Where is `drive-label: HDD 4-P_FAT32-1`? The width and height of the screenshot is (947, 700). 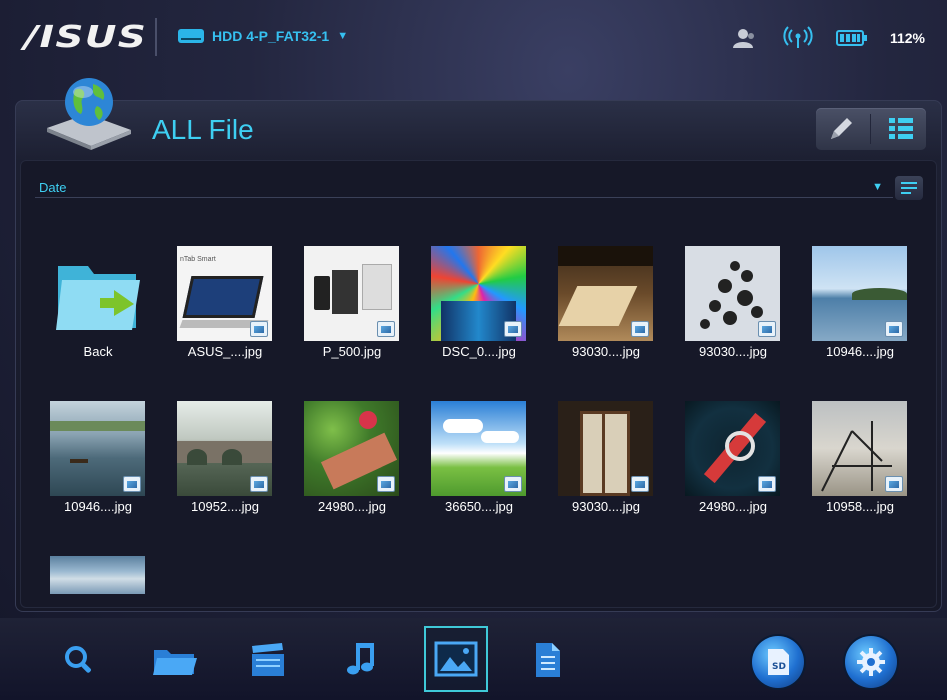
drive-label: HDD 4-P_FAT32-1 is located at coordinates (271, 36).